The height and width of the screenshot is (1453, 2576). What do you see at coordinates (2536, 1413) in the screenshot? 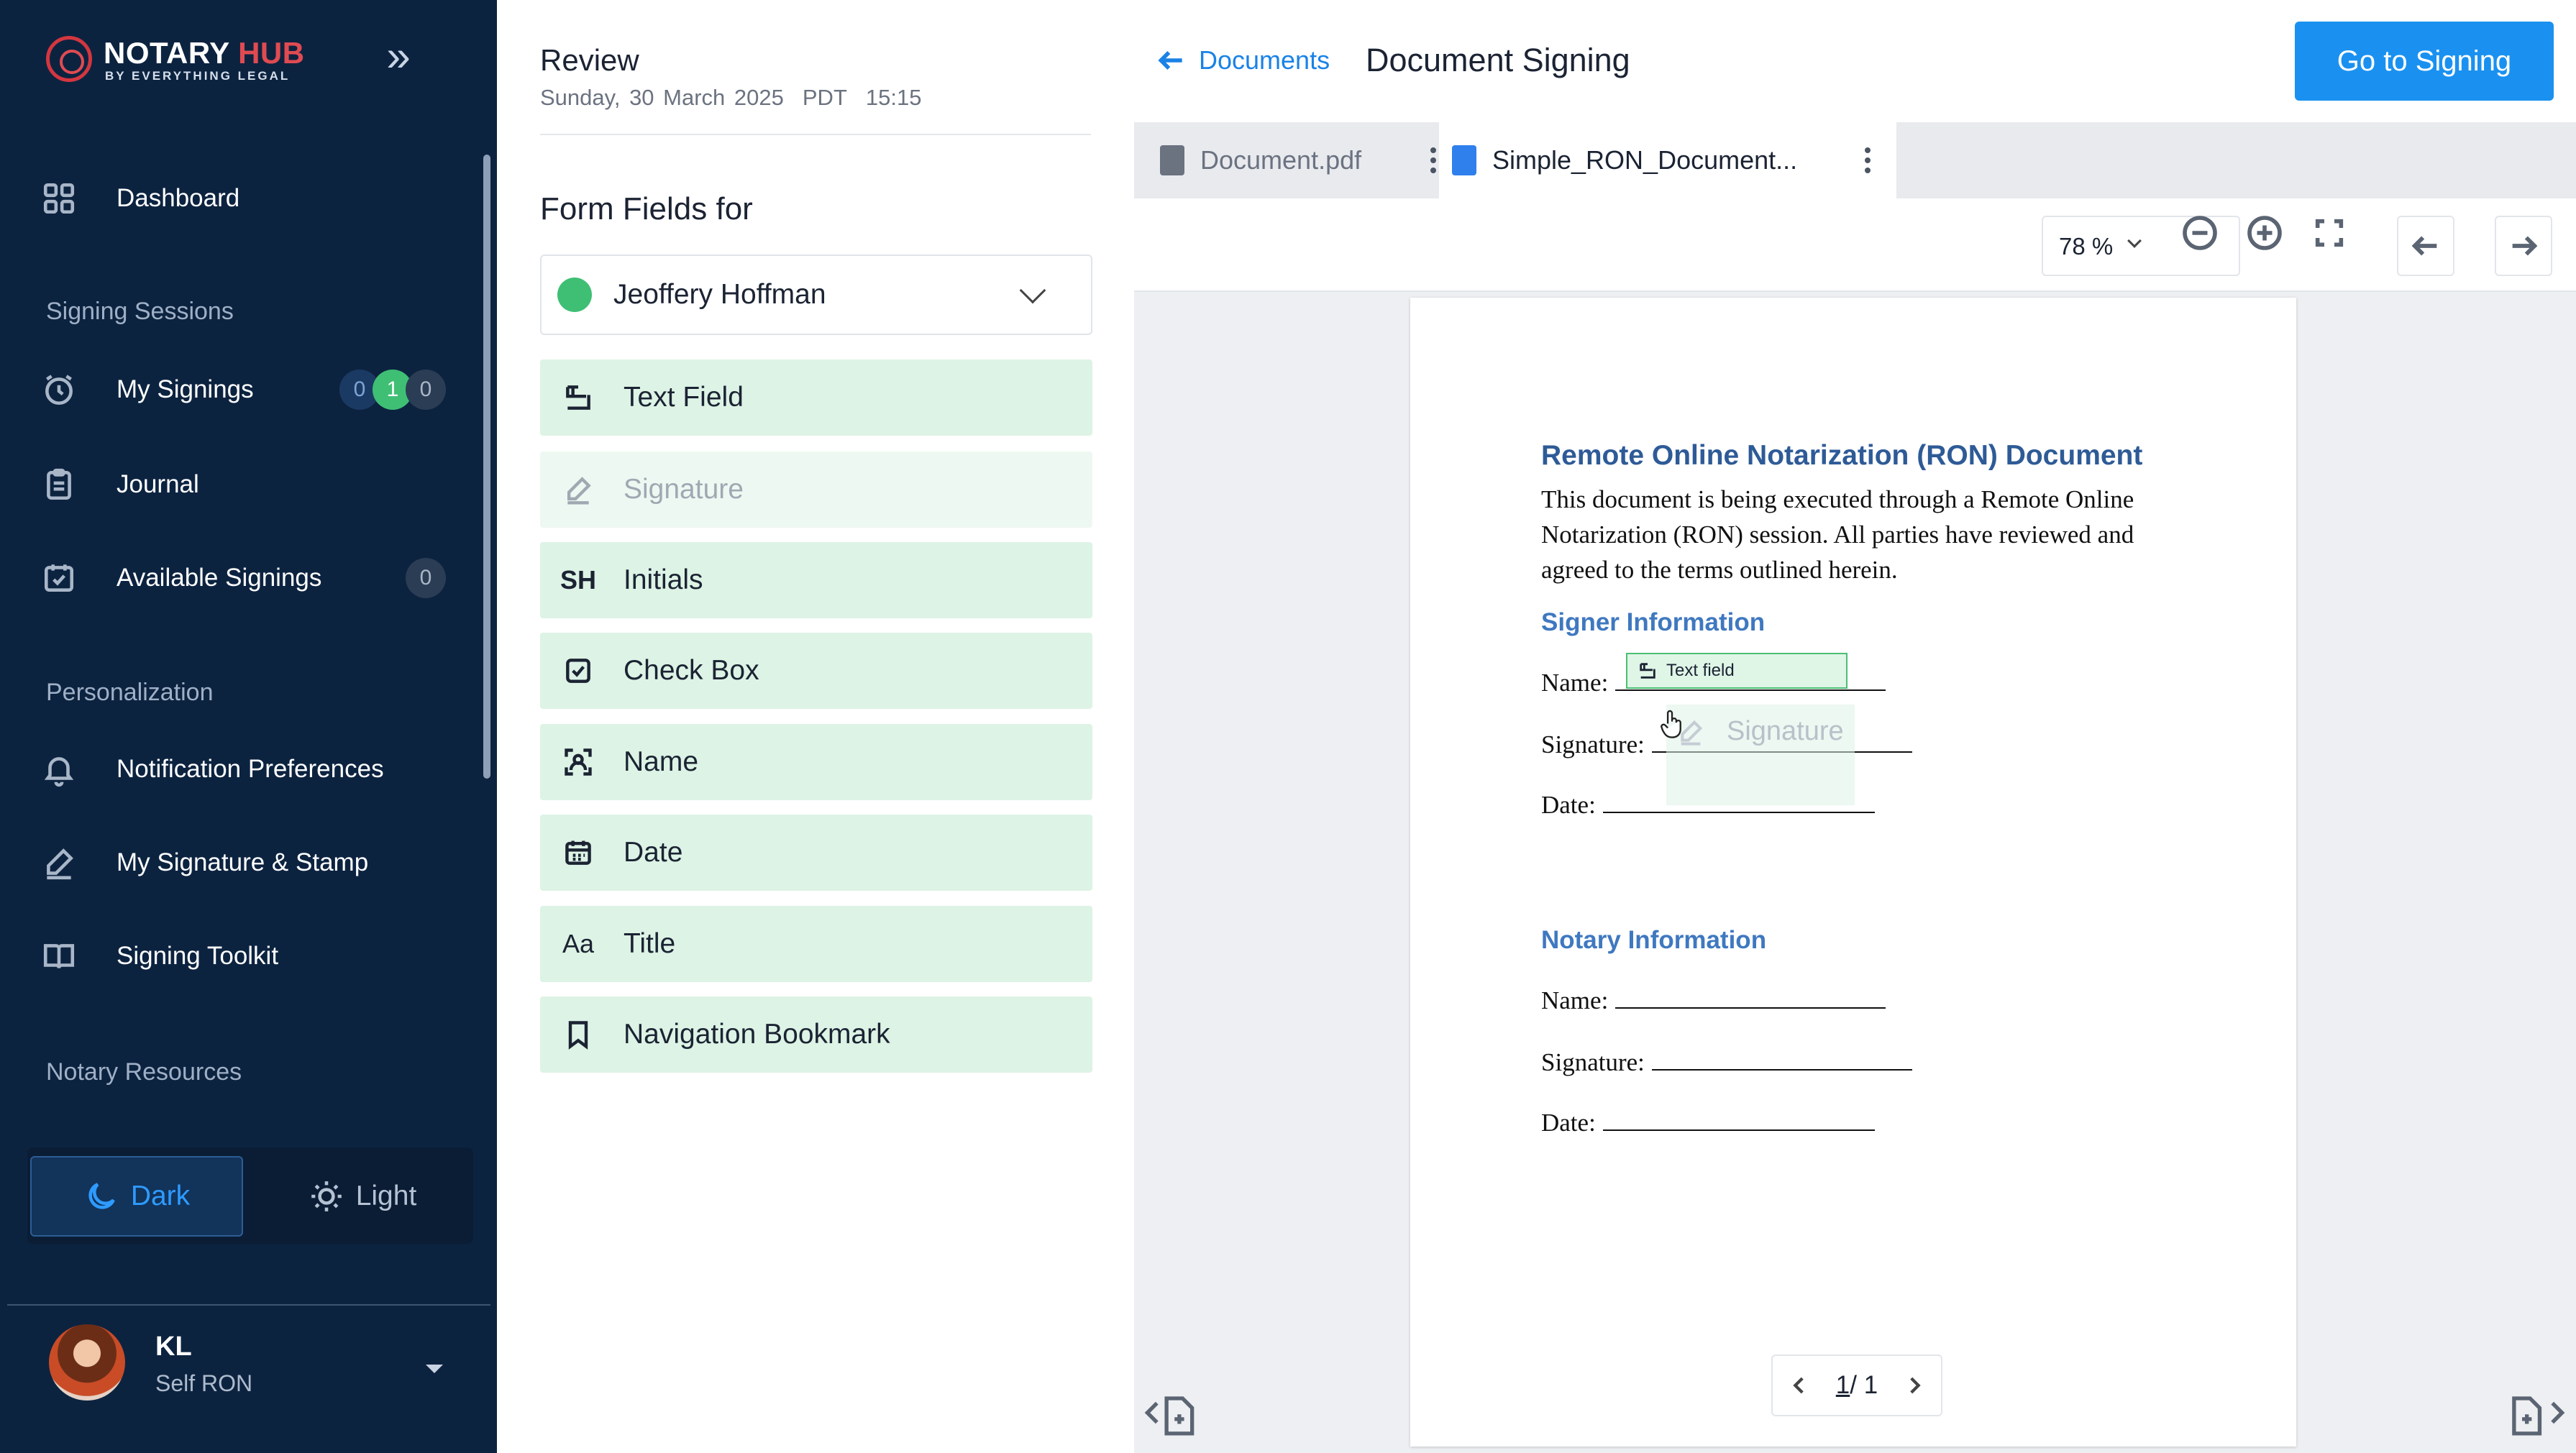
I see `right-thumbnail-toggle-icon` at bounding box center [2536, 1413].